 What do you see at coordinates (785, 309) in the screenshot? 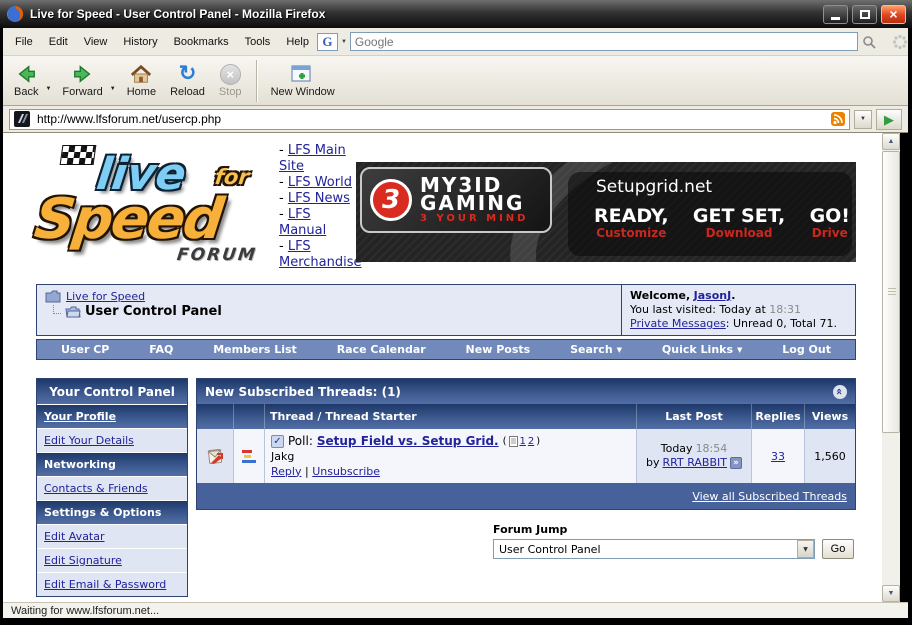
I see `last-visit-time: 18:31` at bounding box center [785, 309].